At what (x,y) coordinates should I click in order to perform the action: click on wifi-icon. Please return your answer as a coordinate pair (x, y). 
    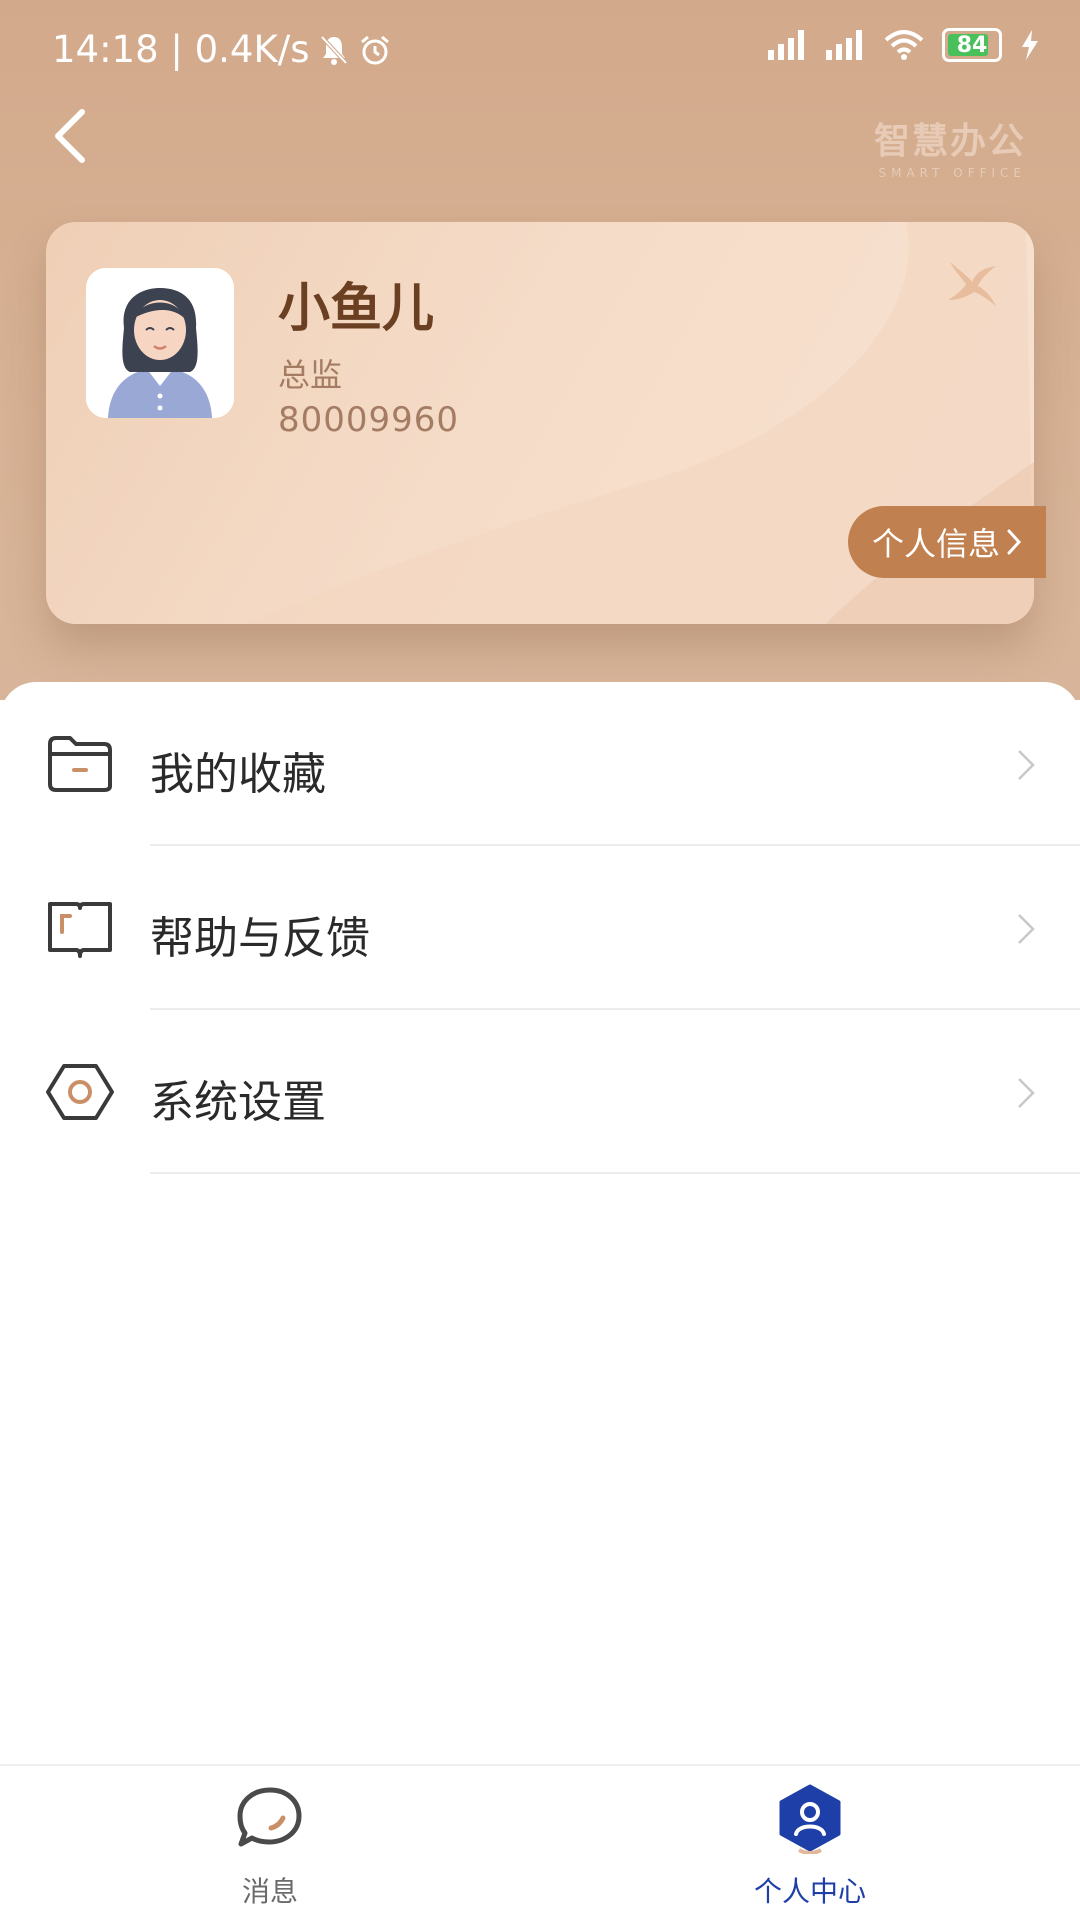
    Looking at the image, I should click on (904, 45).